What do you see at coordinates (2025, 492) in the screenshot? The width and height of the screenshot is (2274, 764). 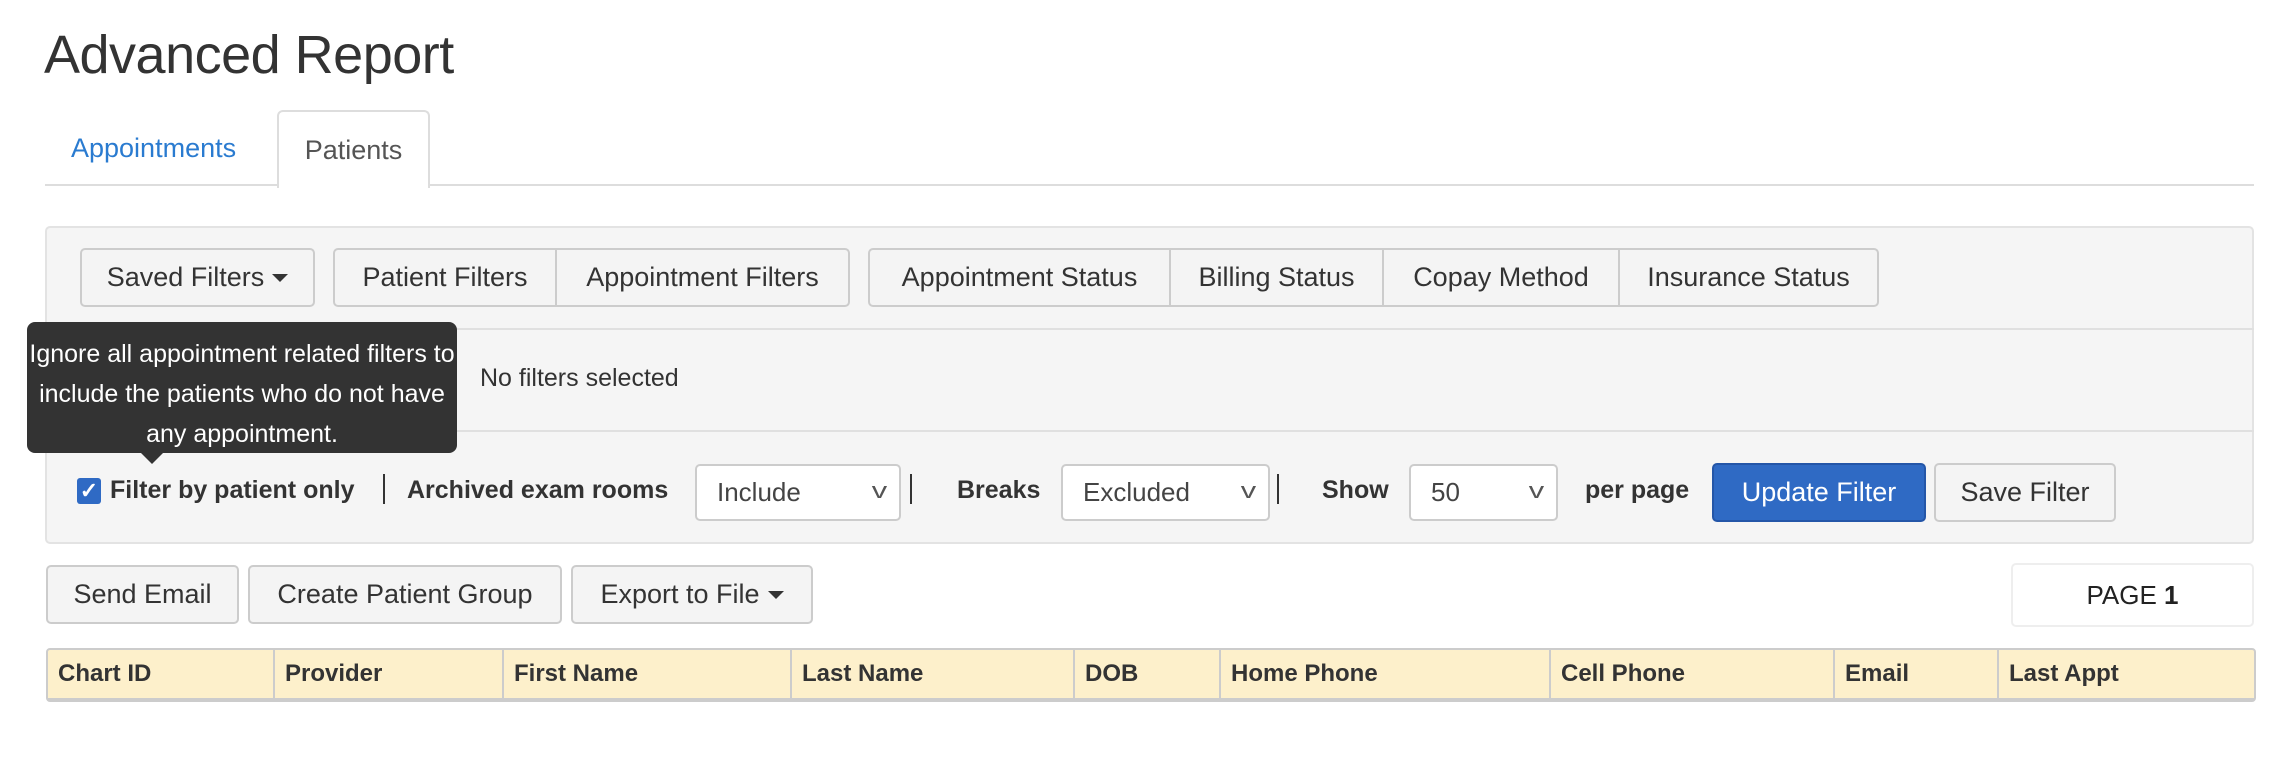 I see `save-filter-button: Save Filter` at bounding box center [2025, 492].